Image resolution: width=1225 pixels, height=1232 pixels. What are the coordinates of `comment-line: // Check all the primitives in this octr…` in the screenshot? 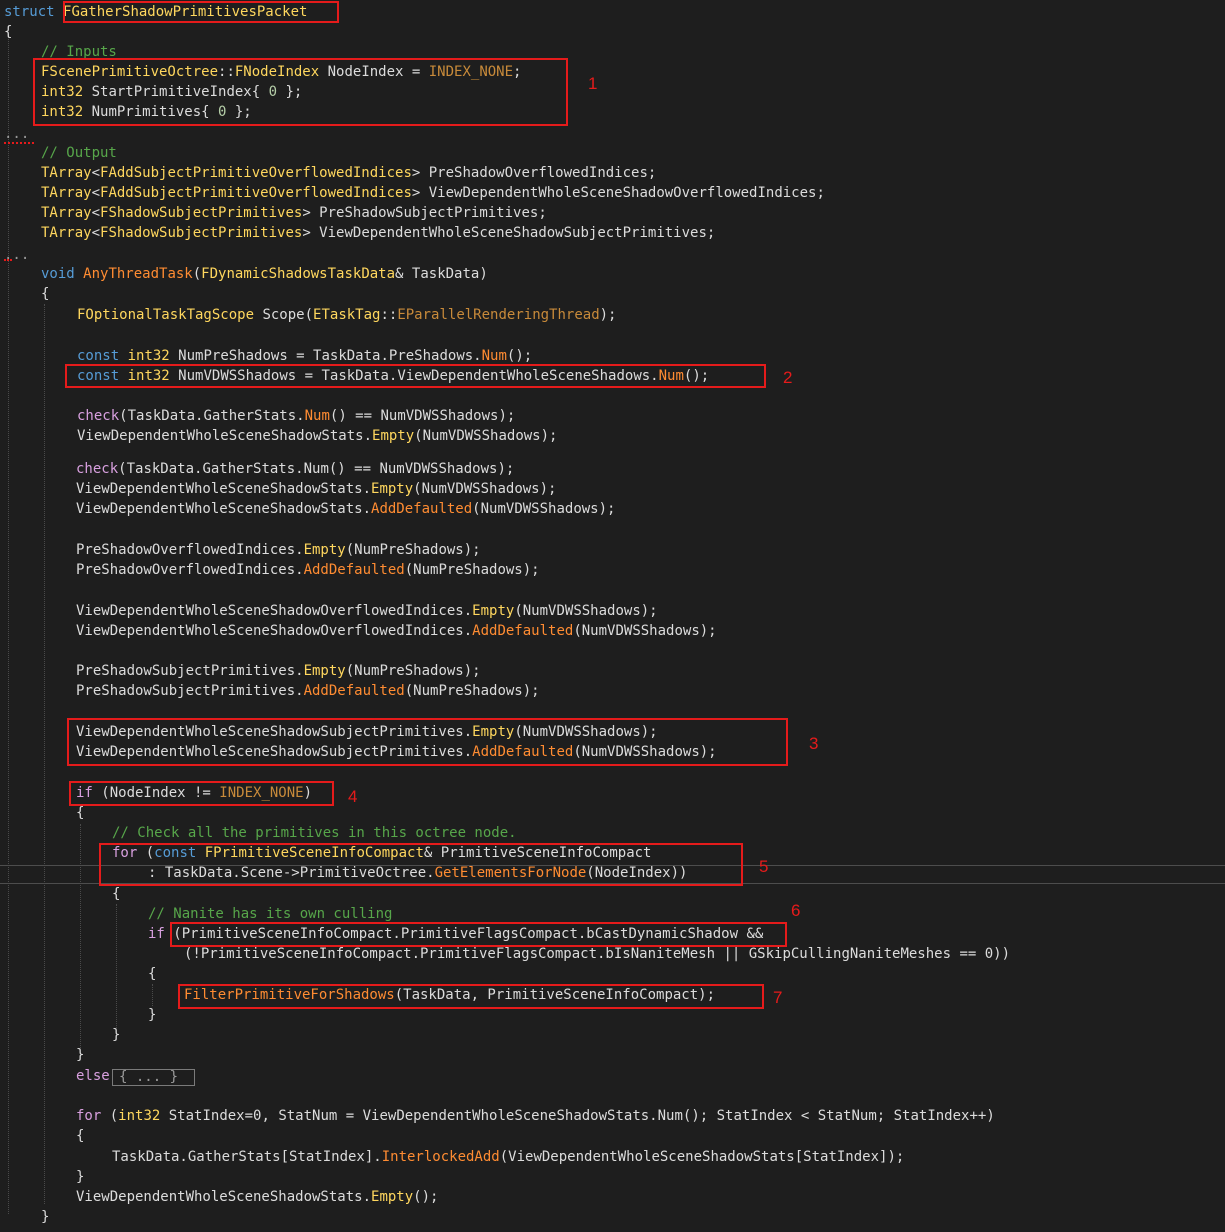 It's located at (668, 833).